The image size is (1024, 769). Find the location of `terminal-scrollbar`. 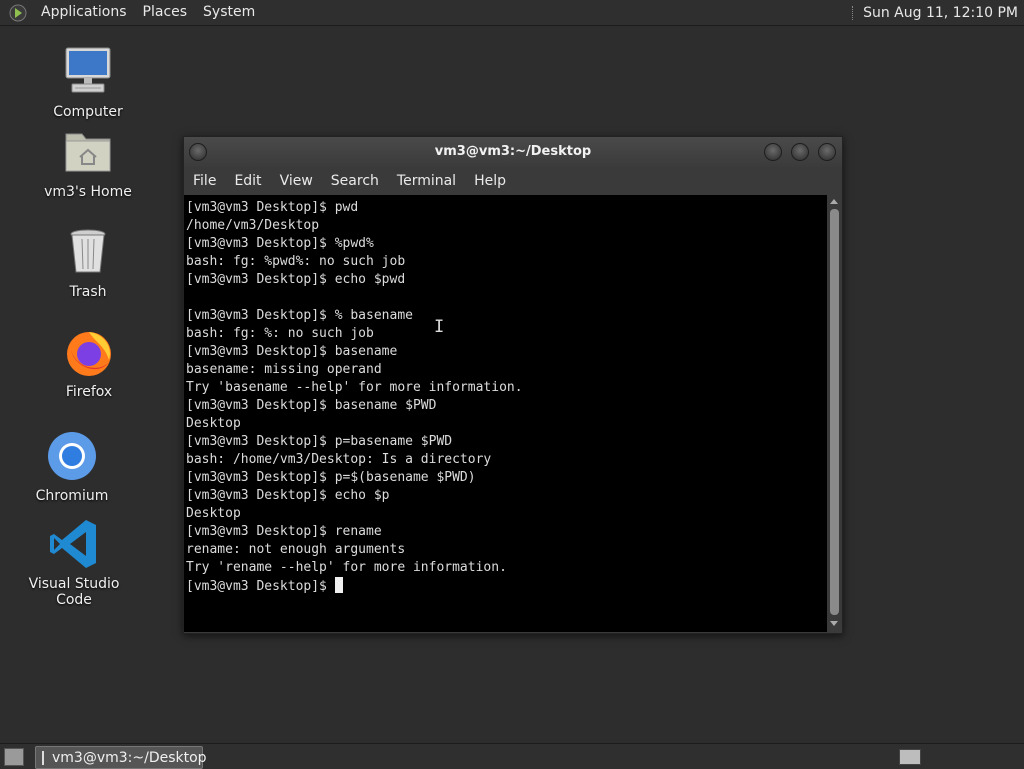

terminal-scrollbar is located at coordinates (834, 413).